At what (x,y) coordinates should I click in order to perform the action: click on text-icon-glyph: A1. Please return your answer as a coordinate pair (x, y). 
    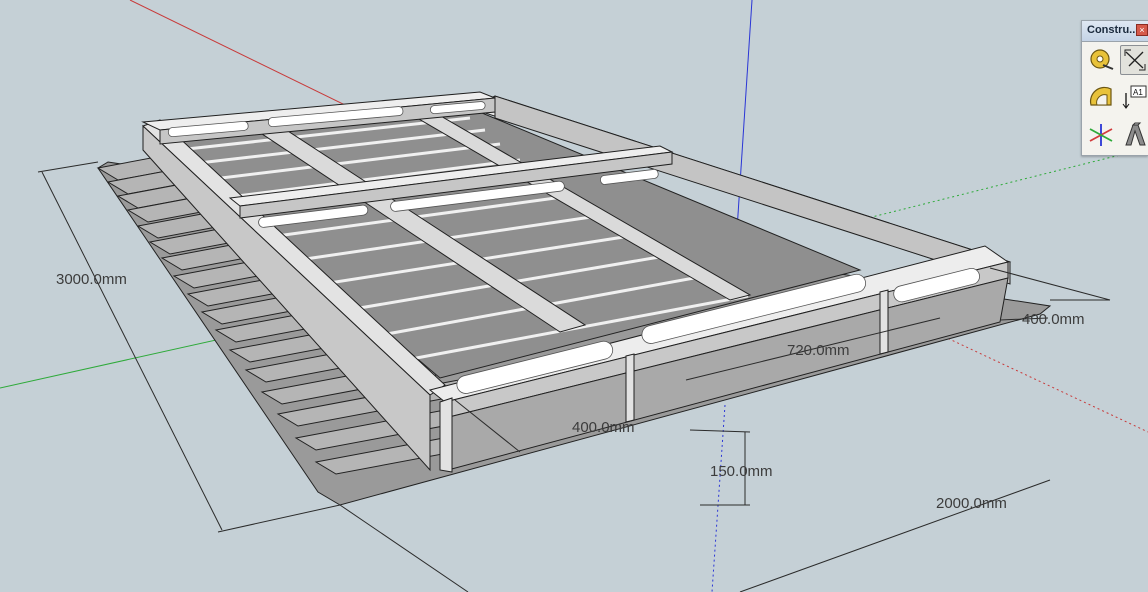
    Looking at the image, I should click on (1138, 92).